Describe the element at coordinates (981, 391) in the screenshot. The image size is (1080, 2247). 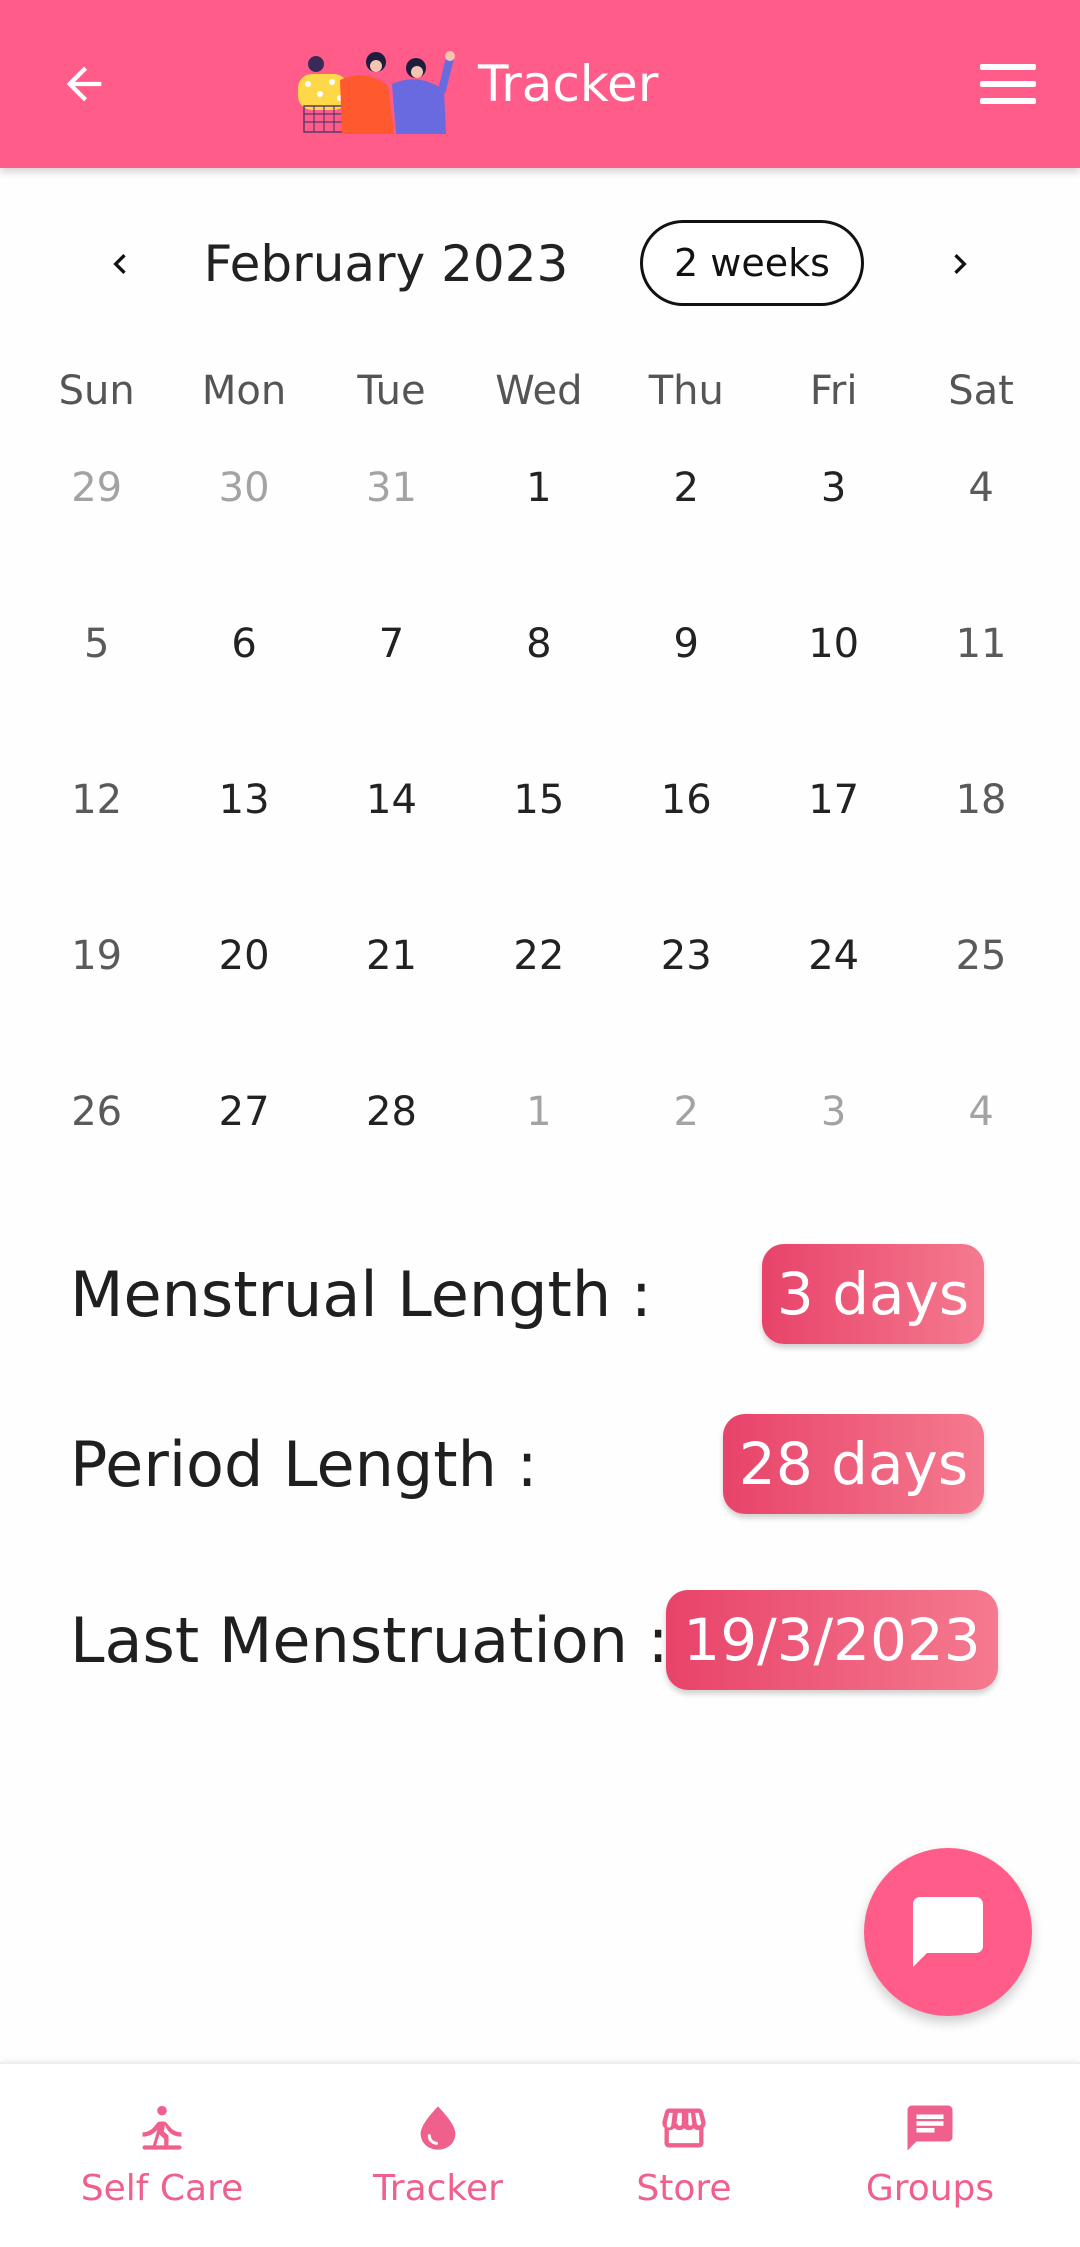
I see `weekday-label: Sat` at that location.